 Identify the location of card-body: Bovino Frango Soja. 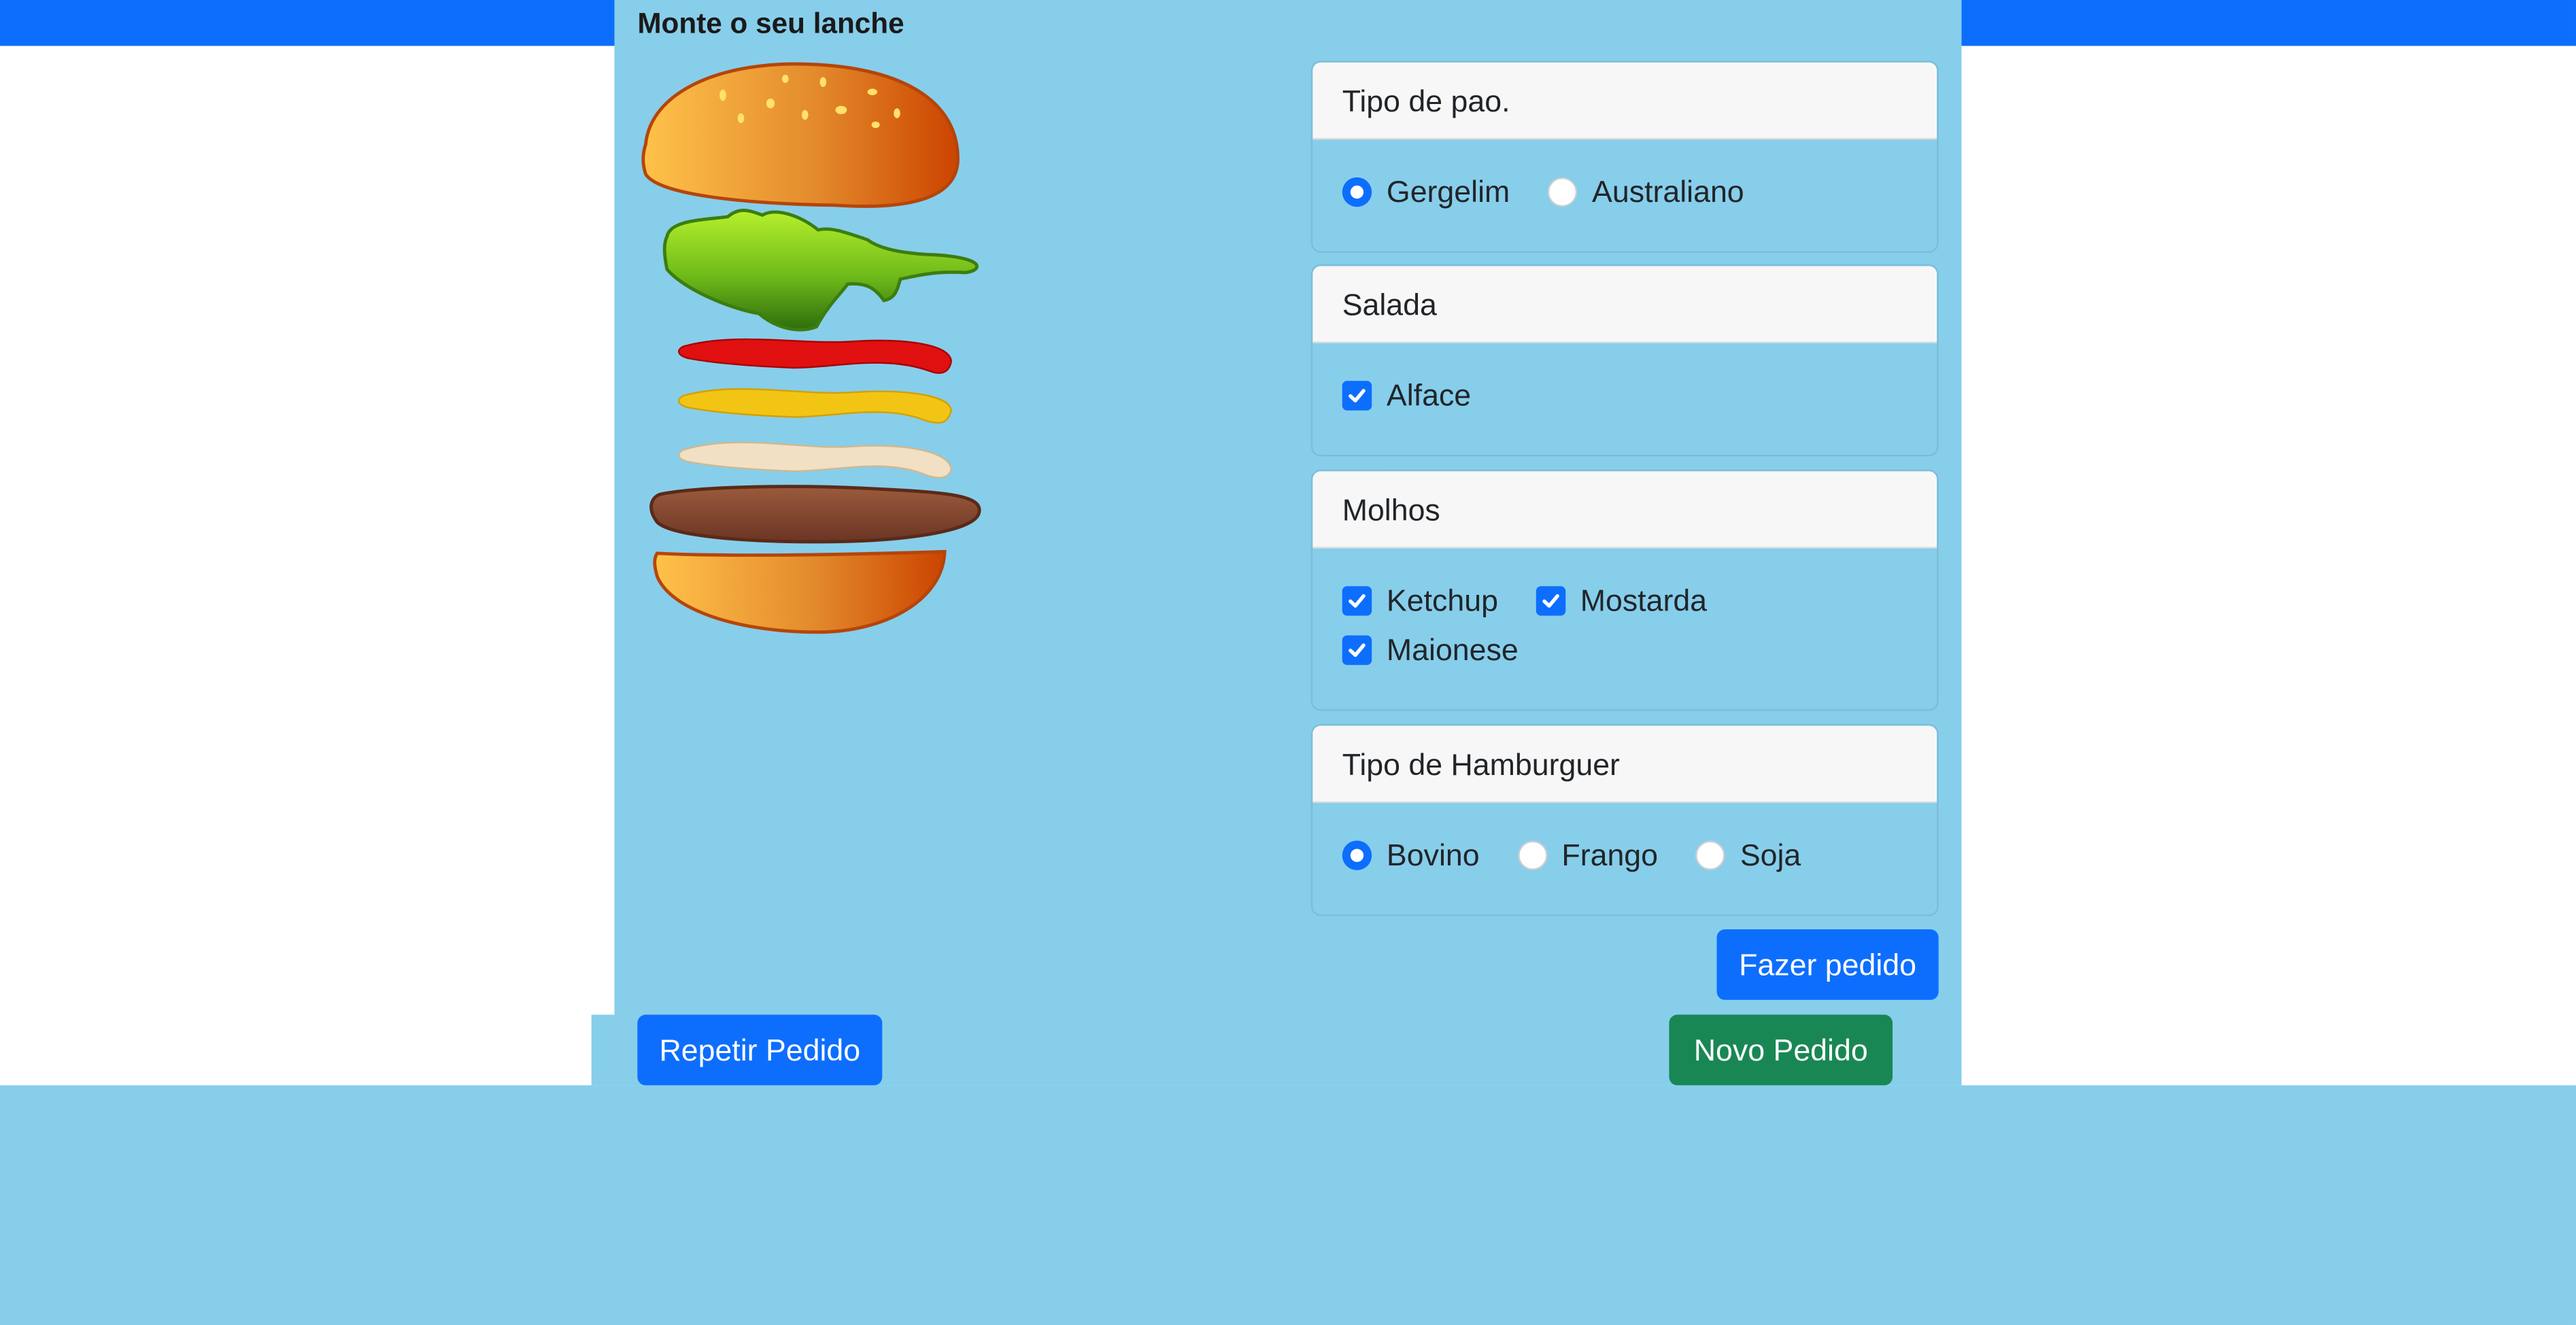
(1624, 853).